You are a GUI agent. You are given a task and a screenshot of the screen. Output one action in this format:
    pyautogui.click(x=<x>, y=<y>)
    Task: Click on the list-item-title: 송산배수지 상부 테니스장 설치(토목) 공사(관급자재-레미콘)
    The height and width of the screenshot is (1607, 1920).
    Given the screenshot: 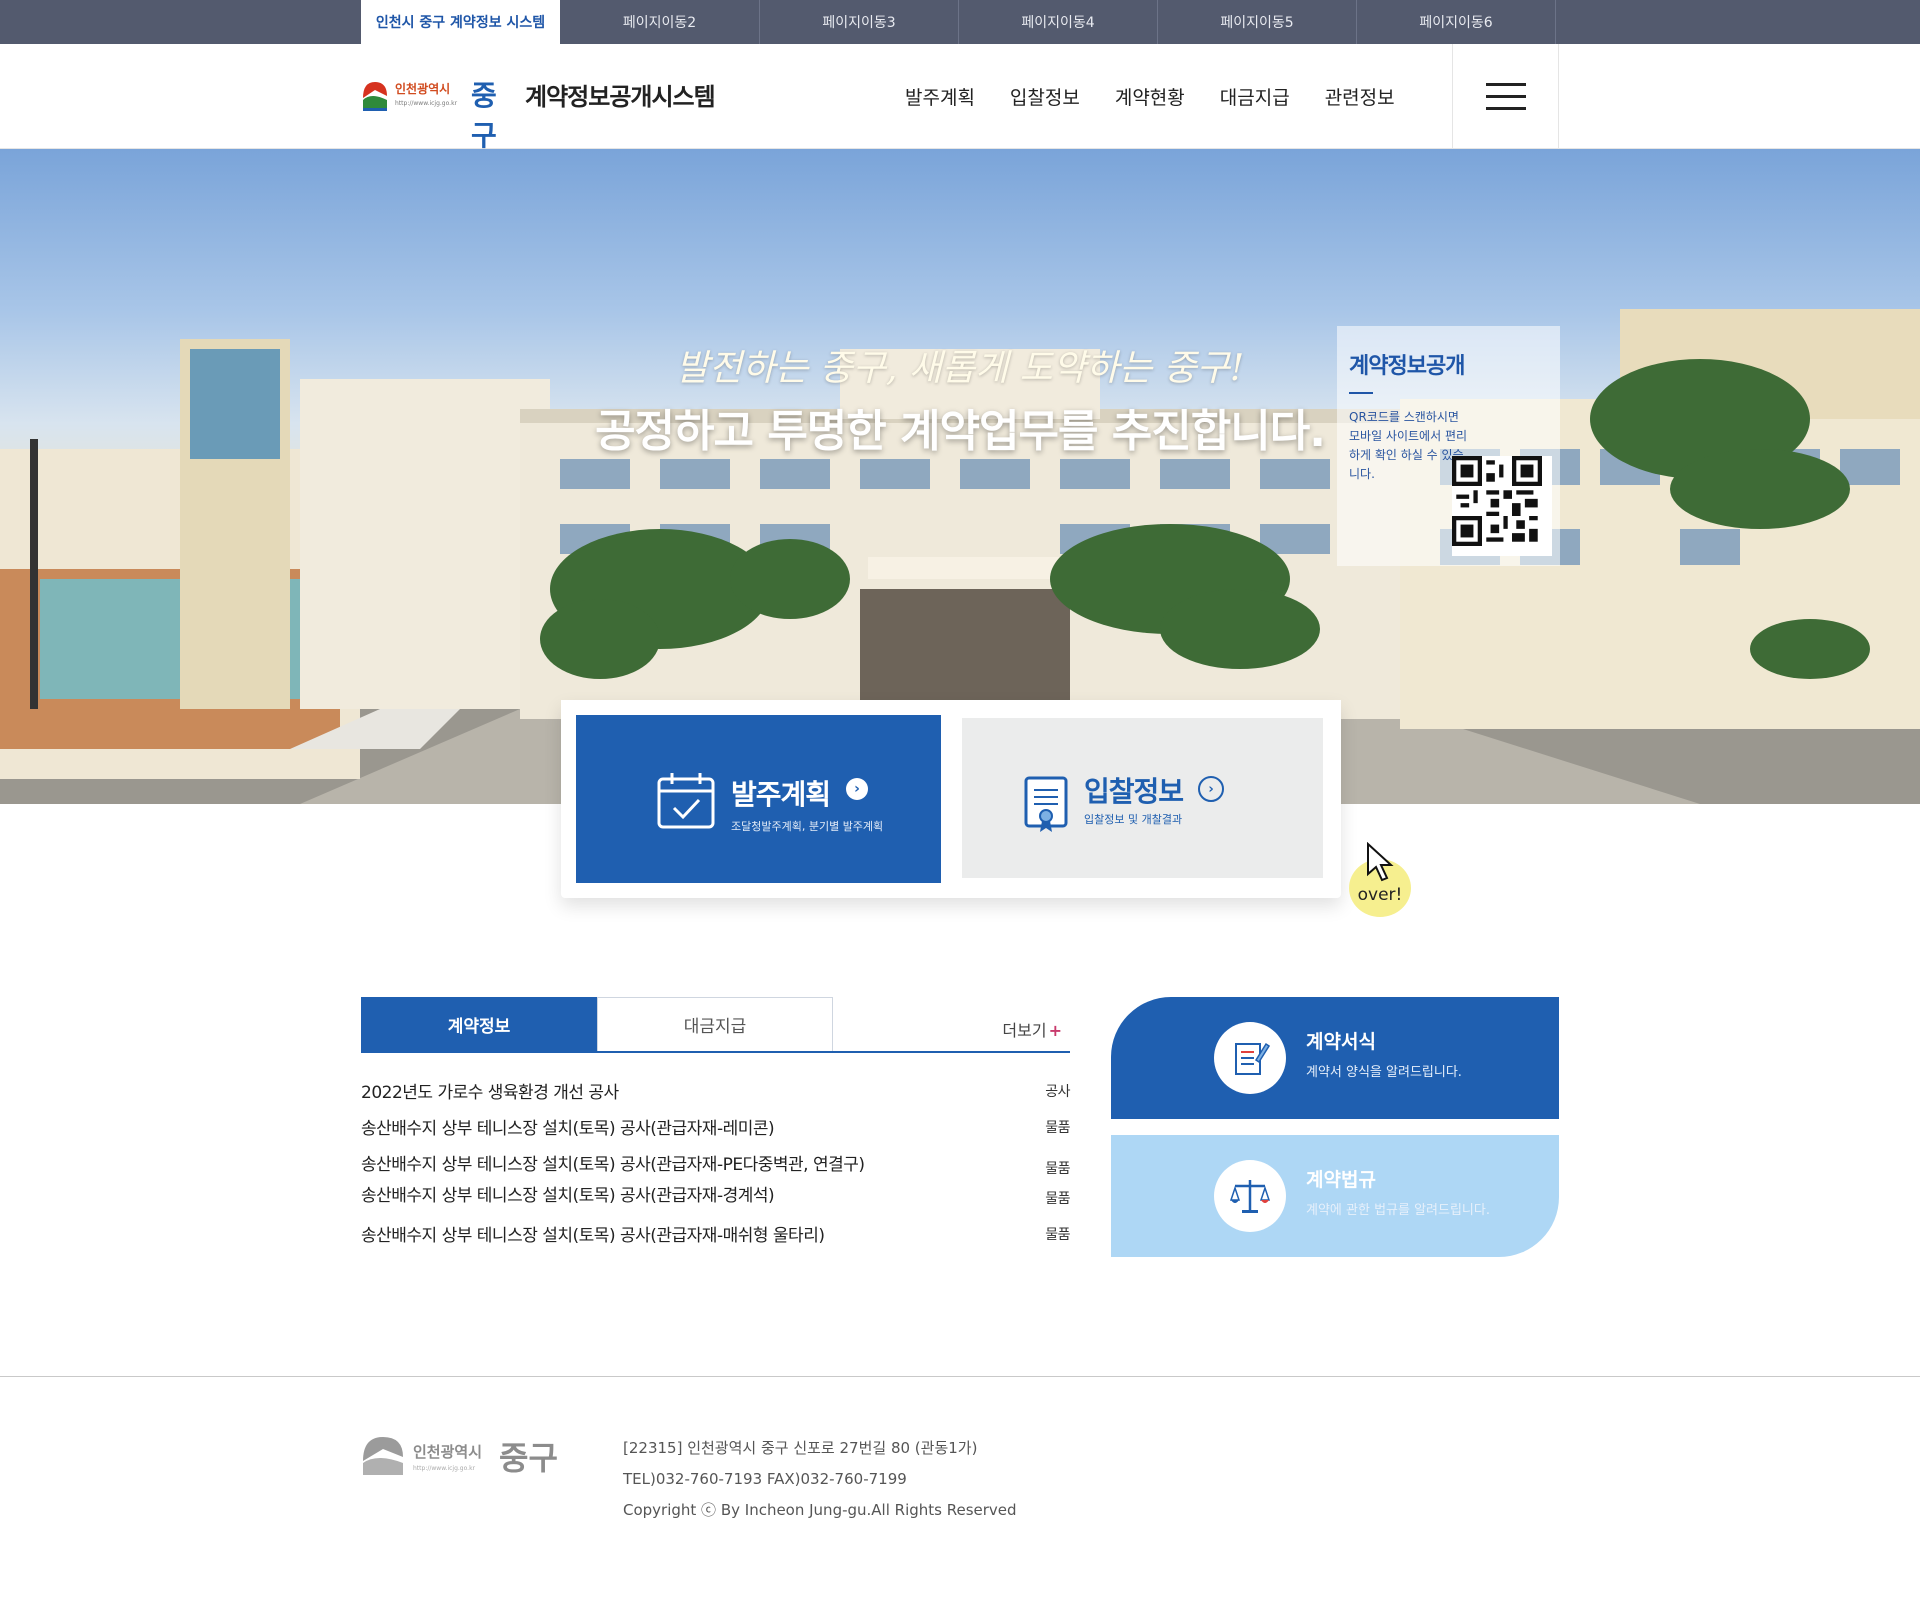 What is the action you would take?
    pyautogui.click(x=568, y=1129)
    